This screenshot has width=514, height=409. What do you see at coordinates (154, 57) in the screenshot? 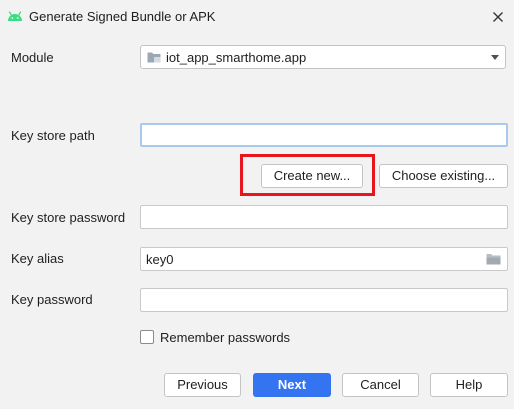
I see `module-folder-icon` at bounding box center [154, 57].